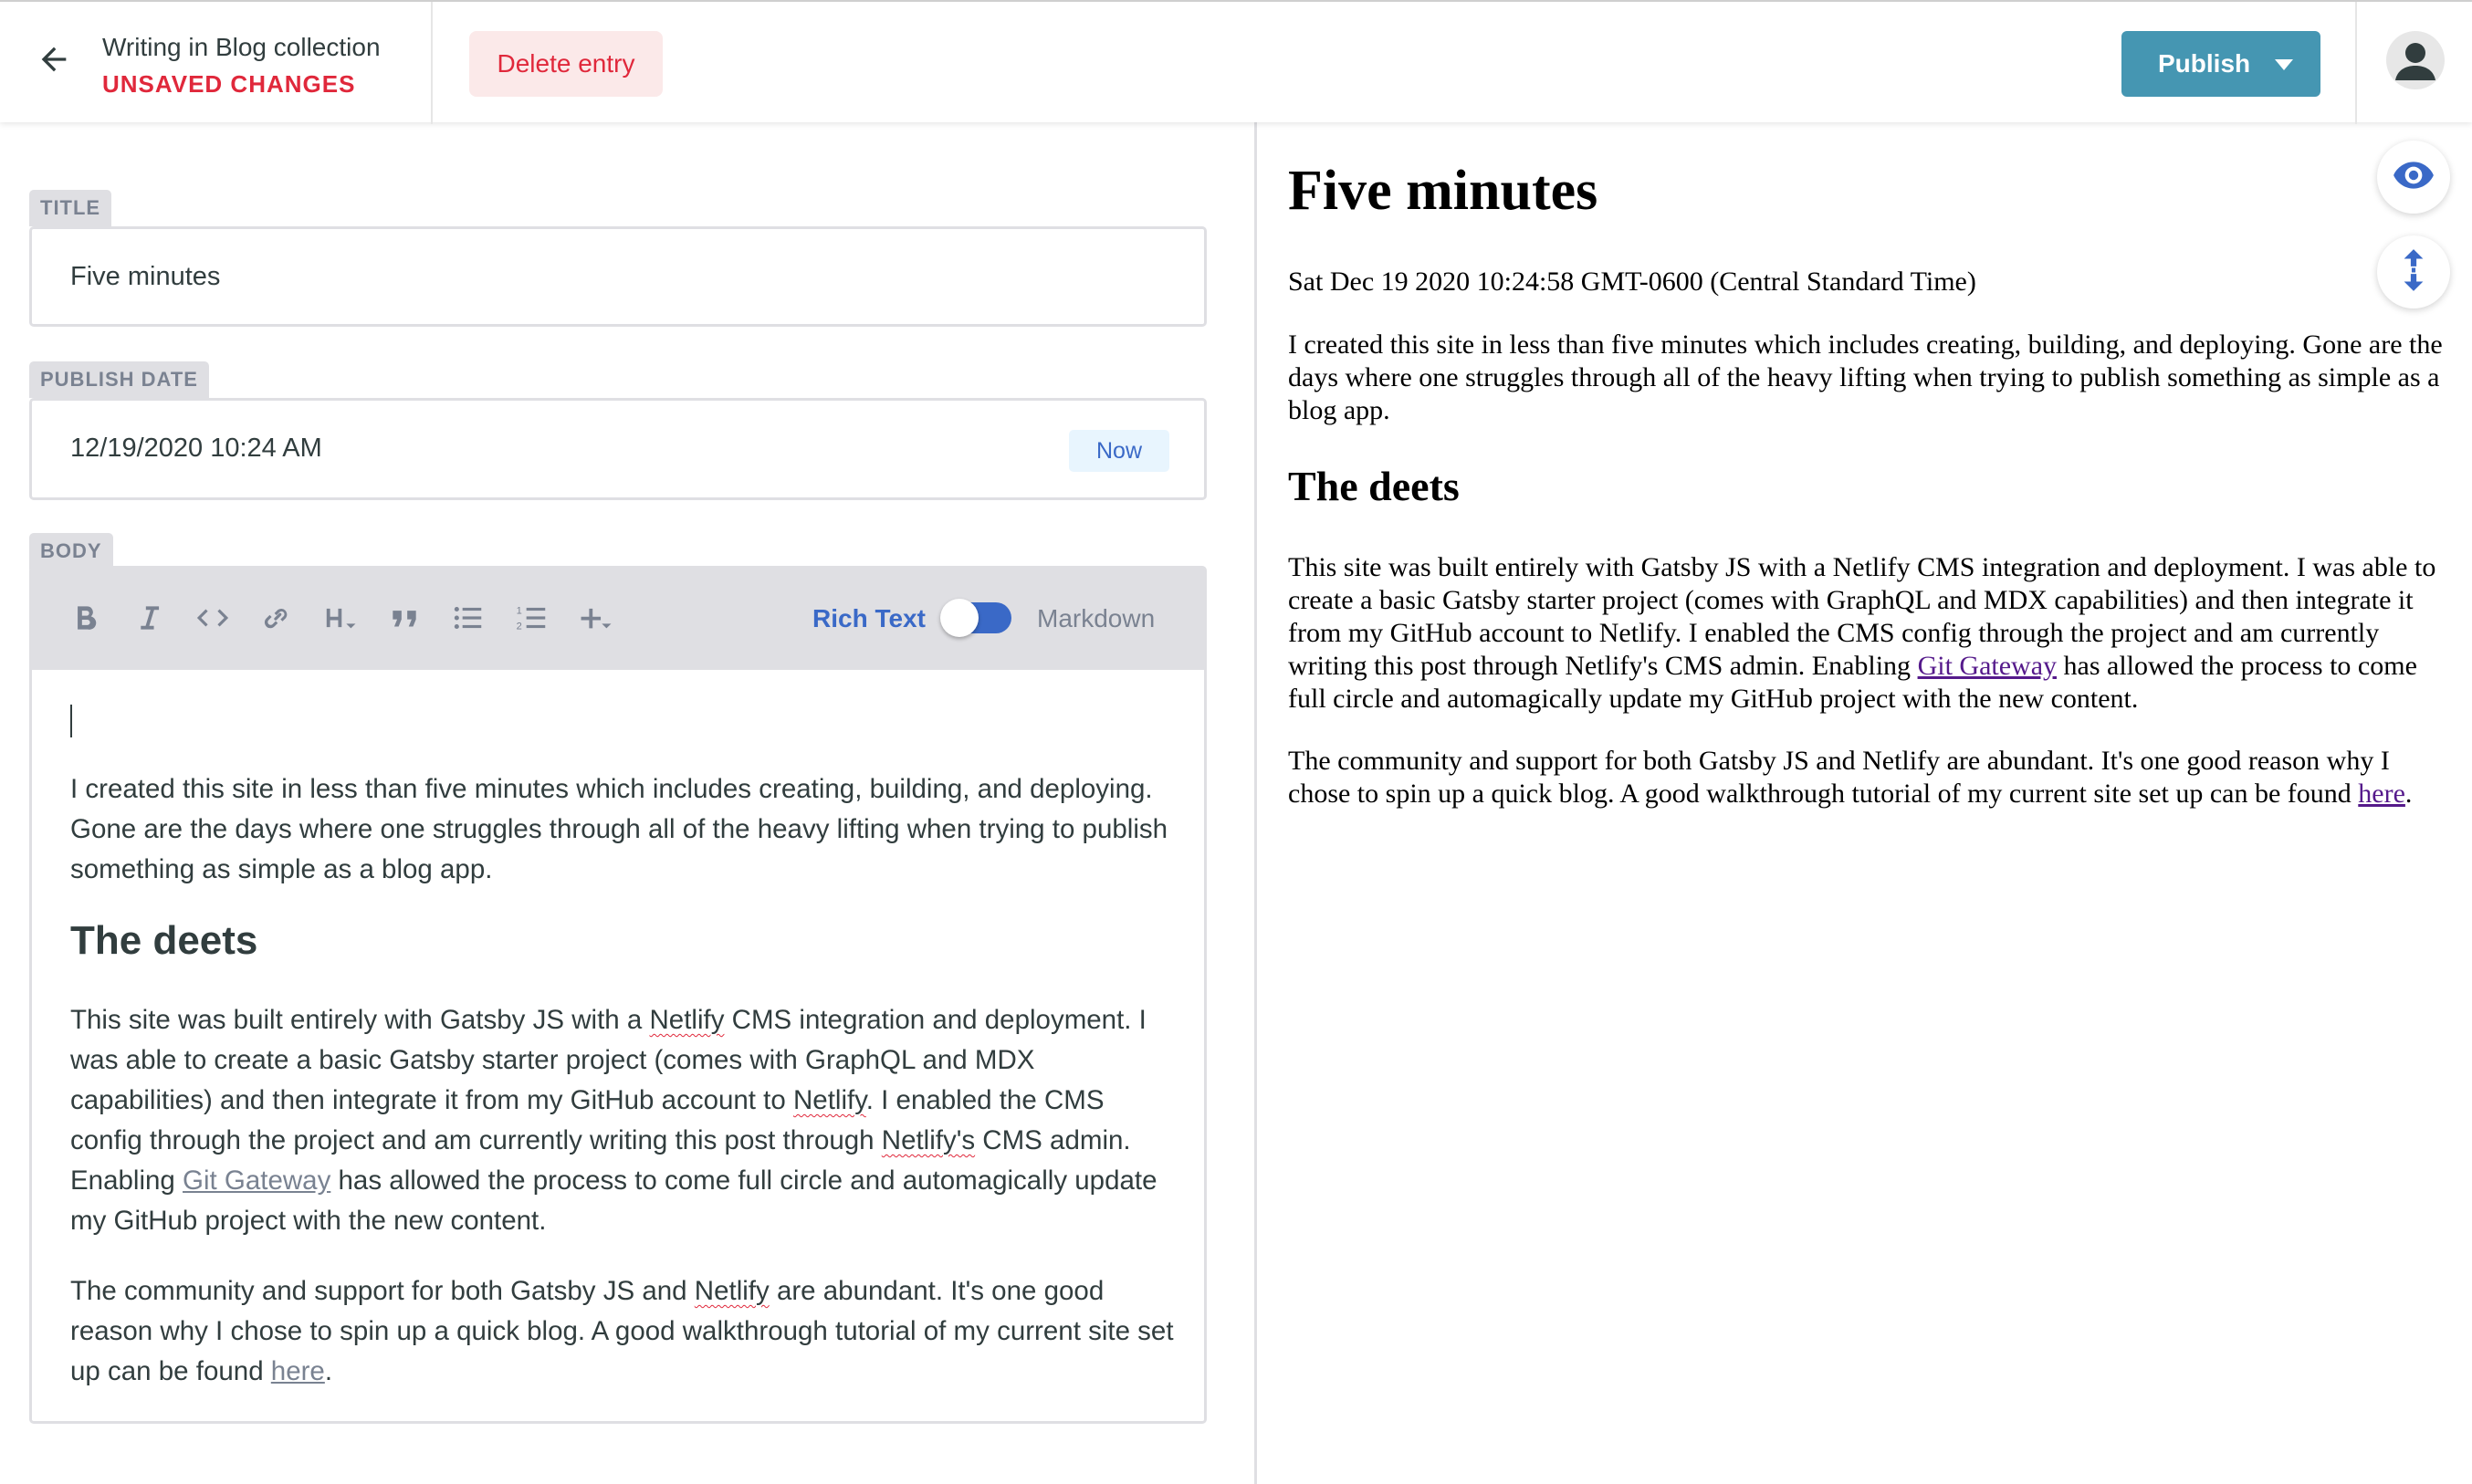 Image resolution: width=2472 pixels, height=1484 pixels. Describe the element at coordinates (618, 276) in the screenshot. I see `title-field: Five minutes` at that location.